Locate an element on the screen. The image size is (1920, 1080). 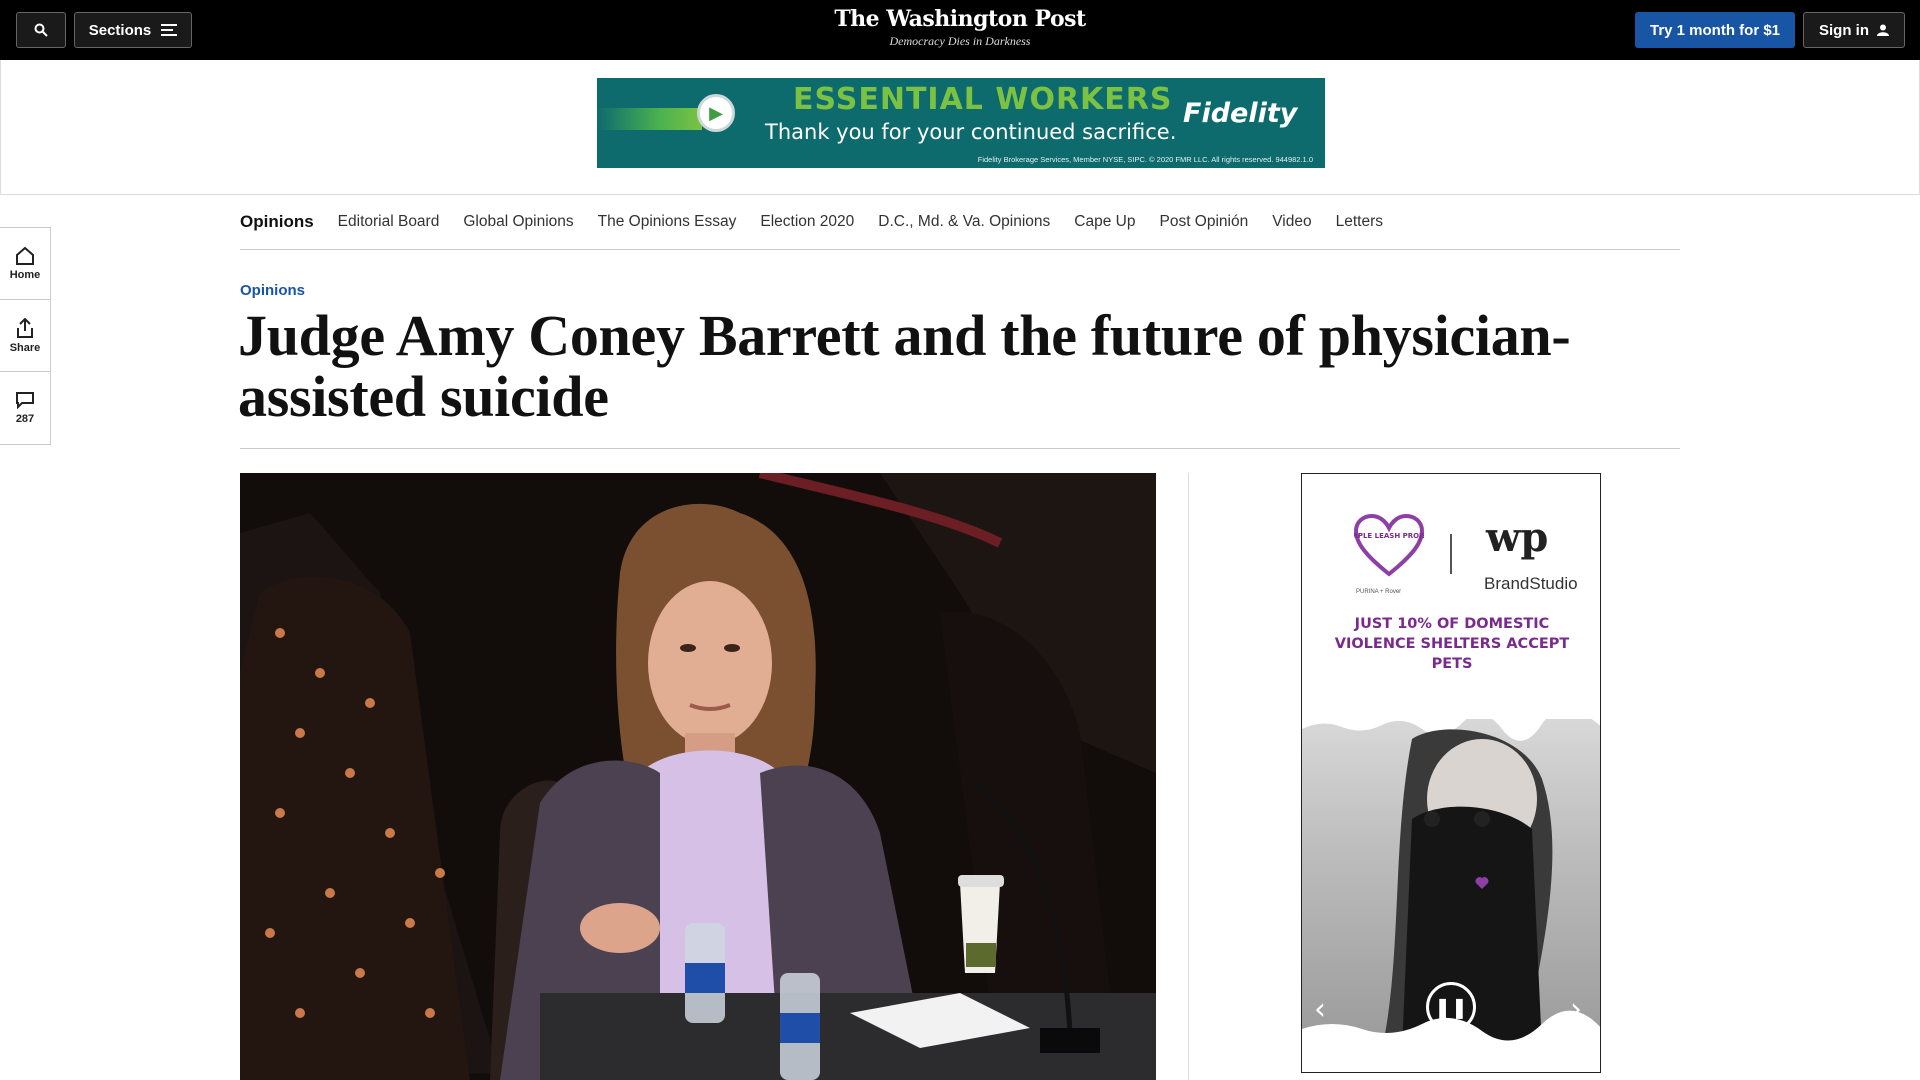
ad-prev-button: ‹ is located at coordinates (1320, 1009).